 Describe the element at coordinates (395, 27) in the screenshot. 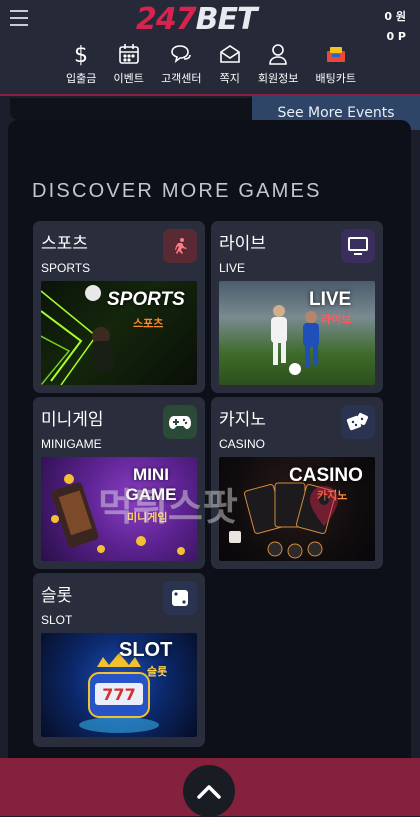

I see `balance-box: 0 원 0 P` at that location.